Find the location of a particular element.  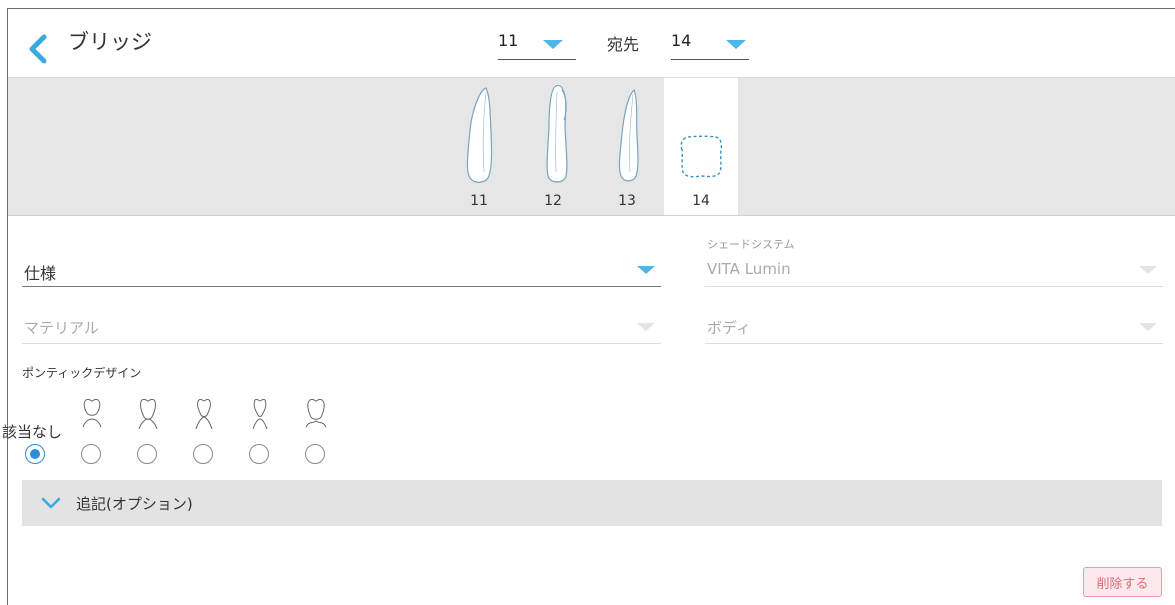

pontic-design-1-icon is located at coordinates (92, 413).